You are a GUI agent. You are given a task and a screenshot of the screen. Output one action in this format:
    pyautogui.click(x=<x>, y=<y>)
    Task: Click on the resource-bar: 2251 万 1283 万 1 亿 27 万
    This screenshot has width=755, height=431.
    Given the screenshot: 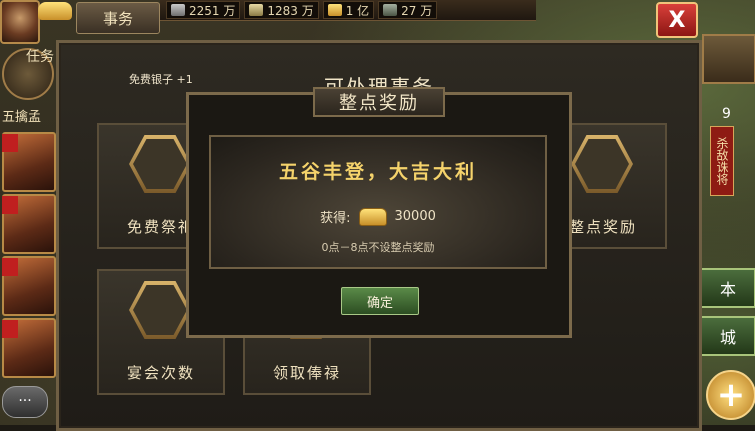 What is the action you would take?
    pyautogui.click(x=348, y=10)
    